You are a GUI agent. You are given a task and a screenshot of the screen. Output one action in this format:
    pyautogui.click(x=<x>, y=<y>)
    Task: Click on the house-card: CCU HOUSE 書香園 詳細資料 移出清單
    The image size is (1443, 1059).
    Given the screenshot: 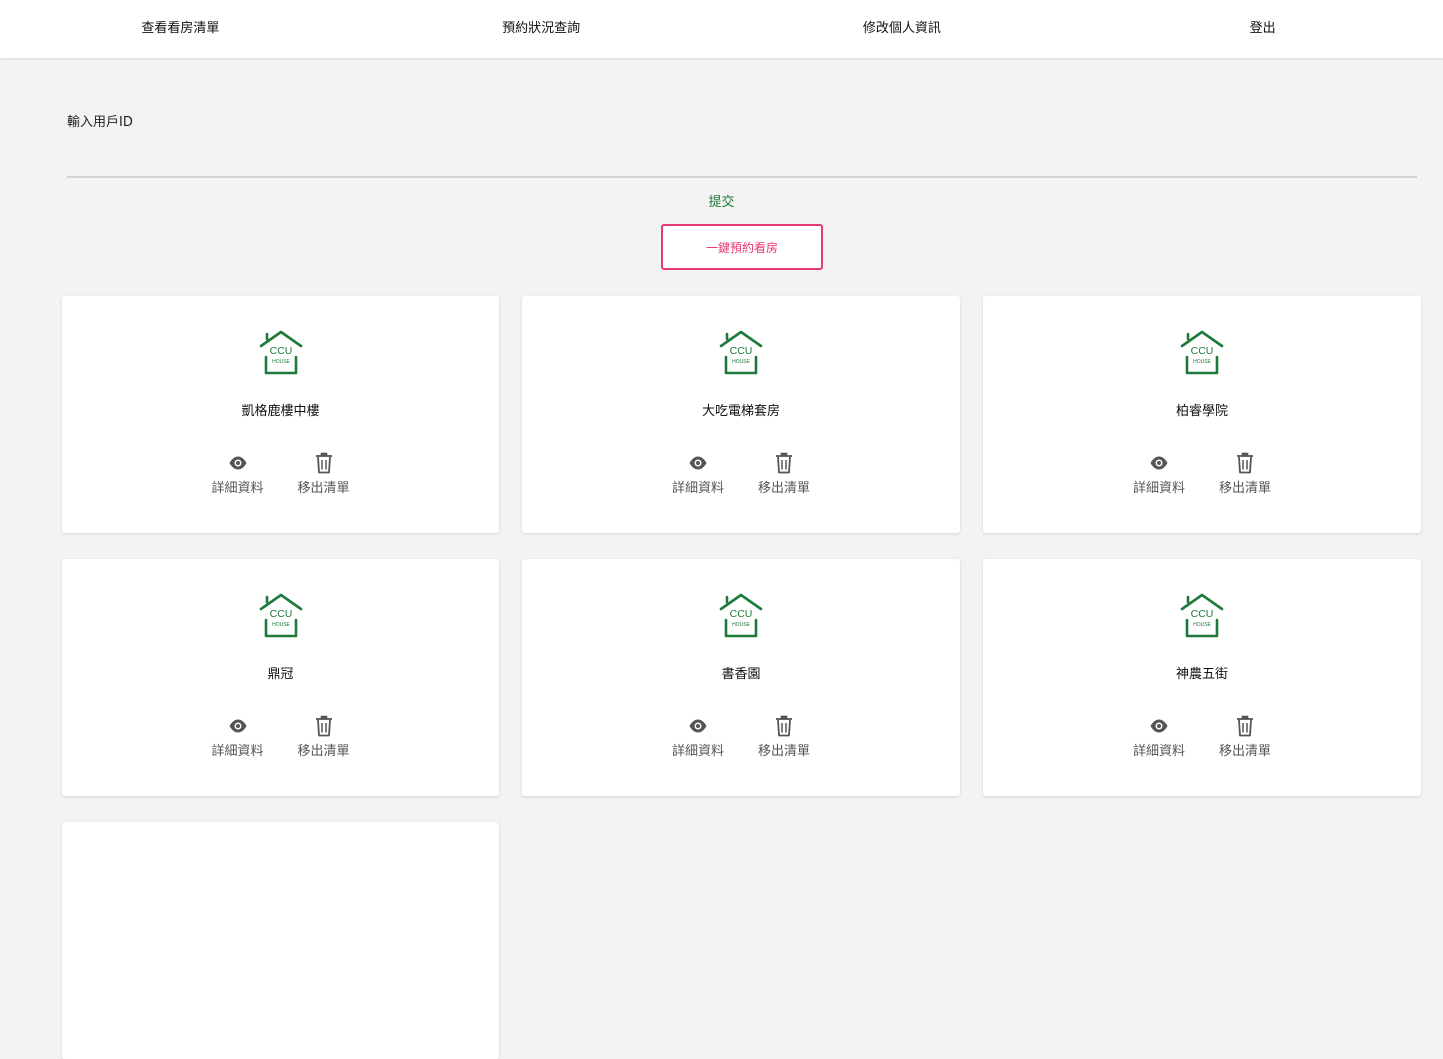 What is the action you would take?
    pyautogui.click(x=741, y=677)
    